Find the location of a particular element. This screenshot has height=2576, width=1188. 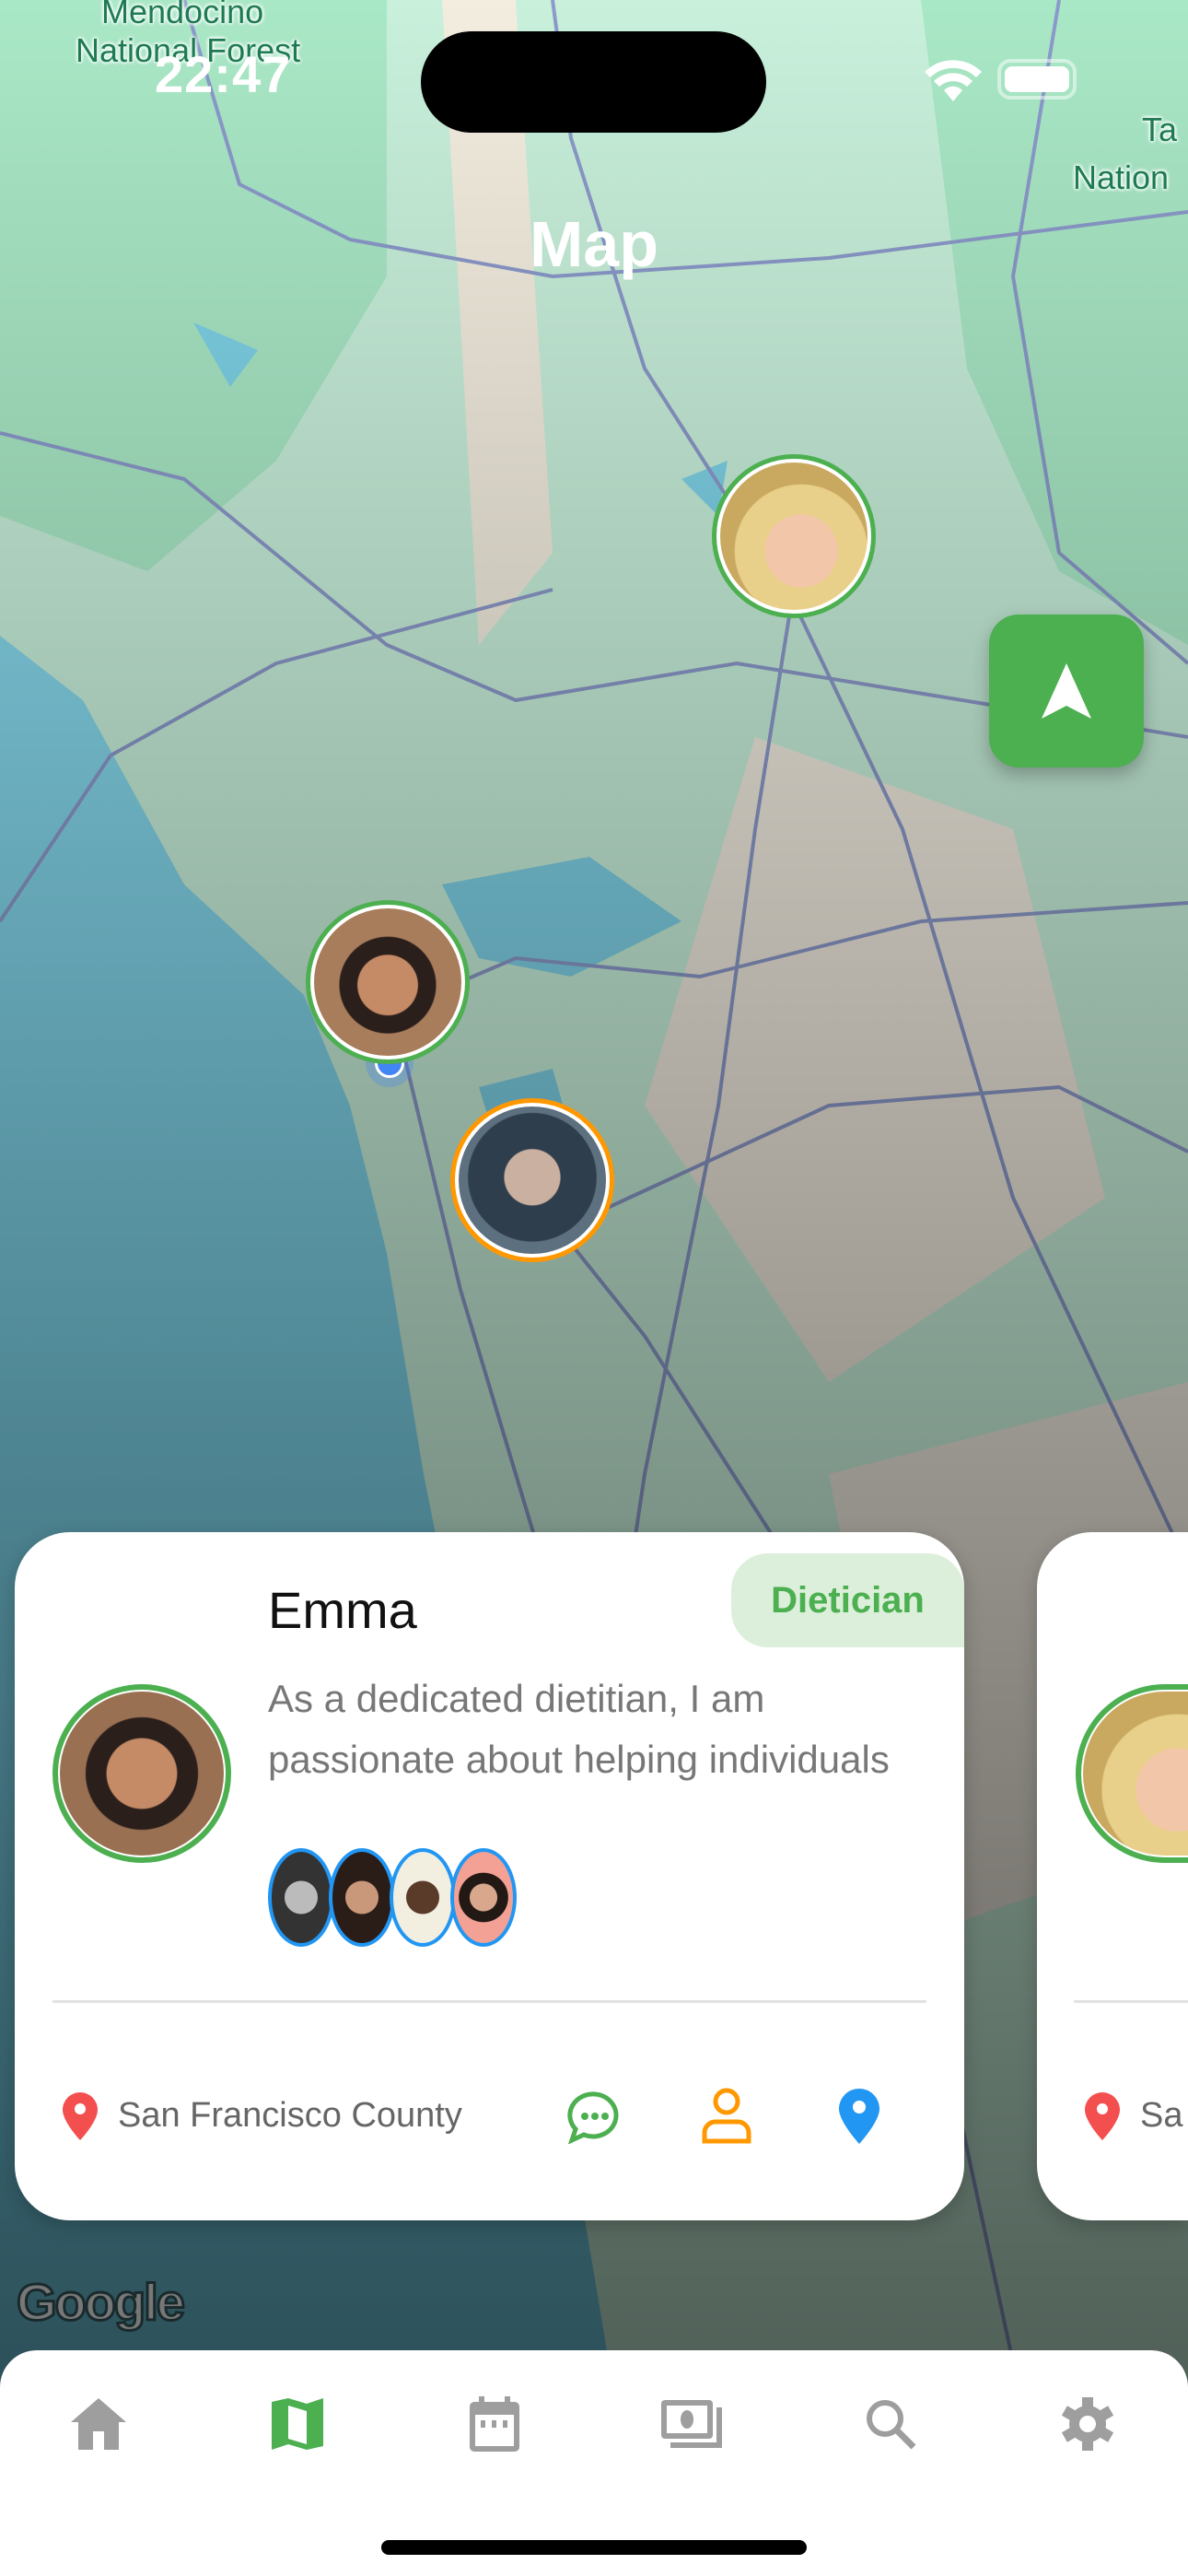

locate-me-button is located at coordinates (1066, 691).